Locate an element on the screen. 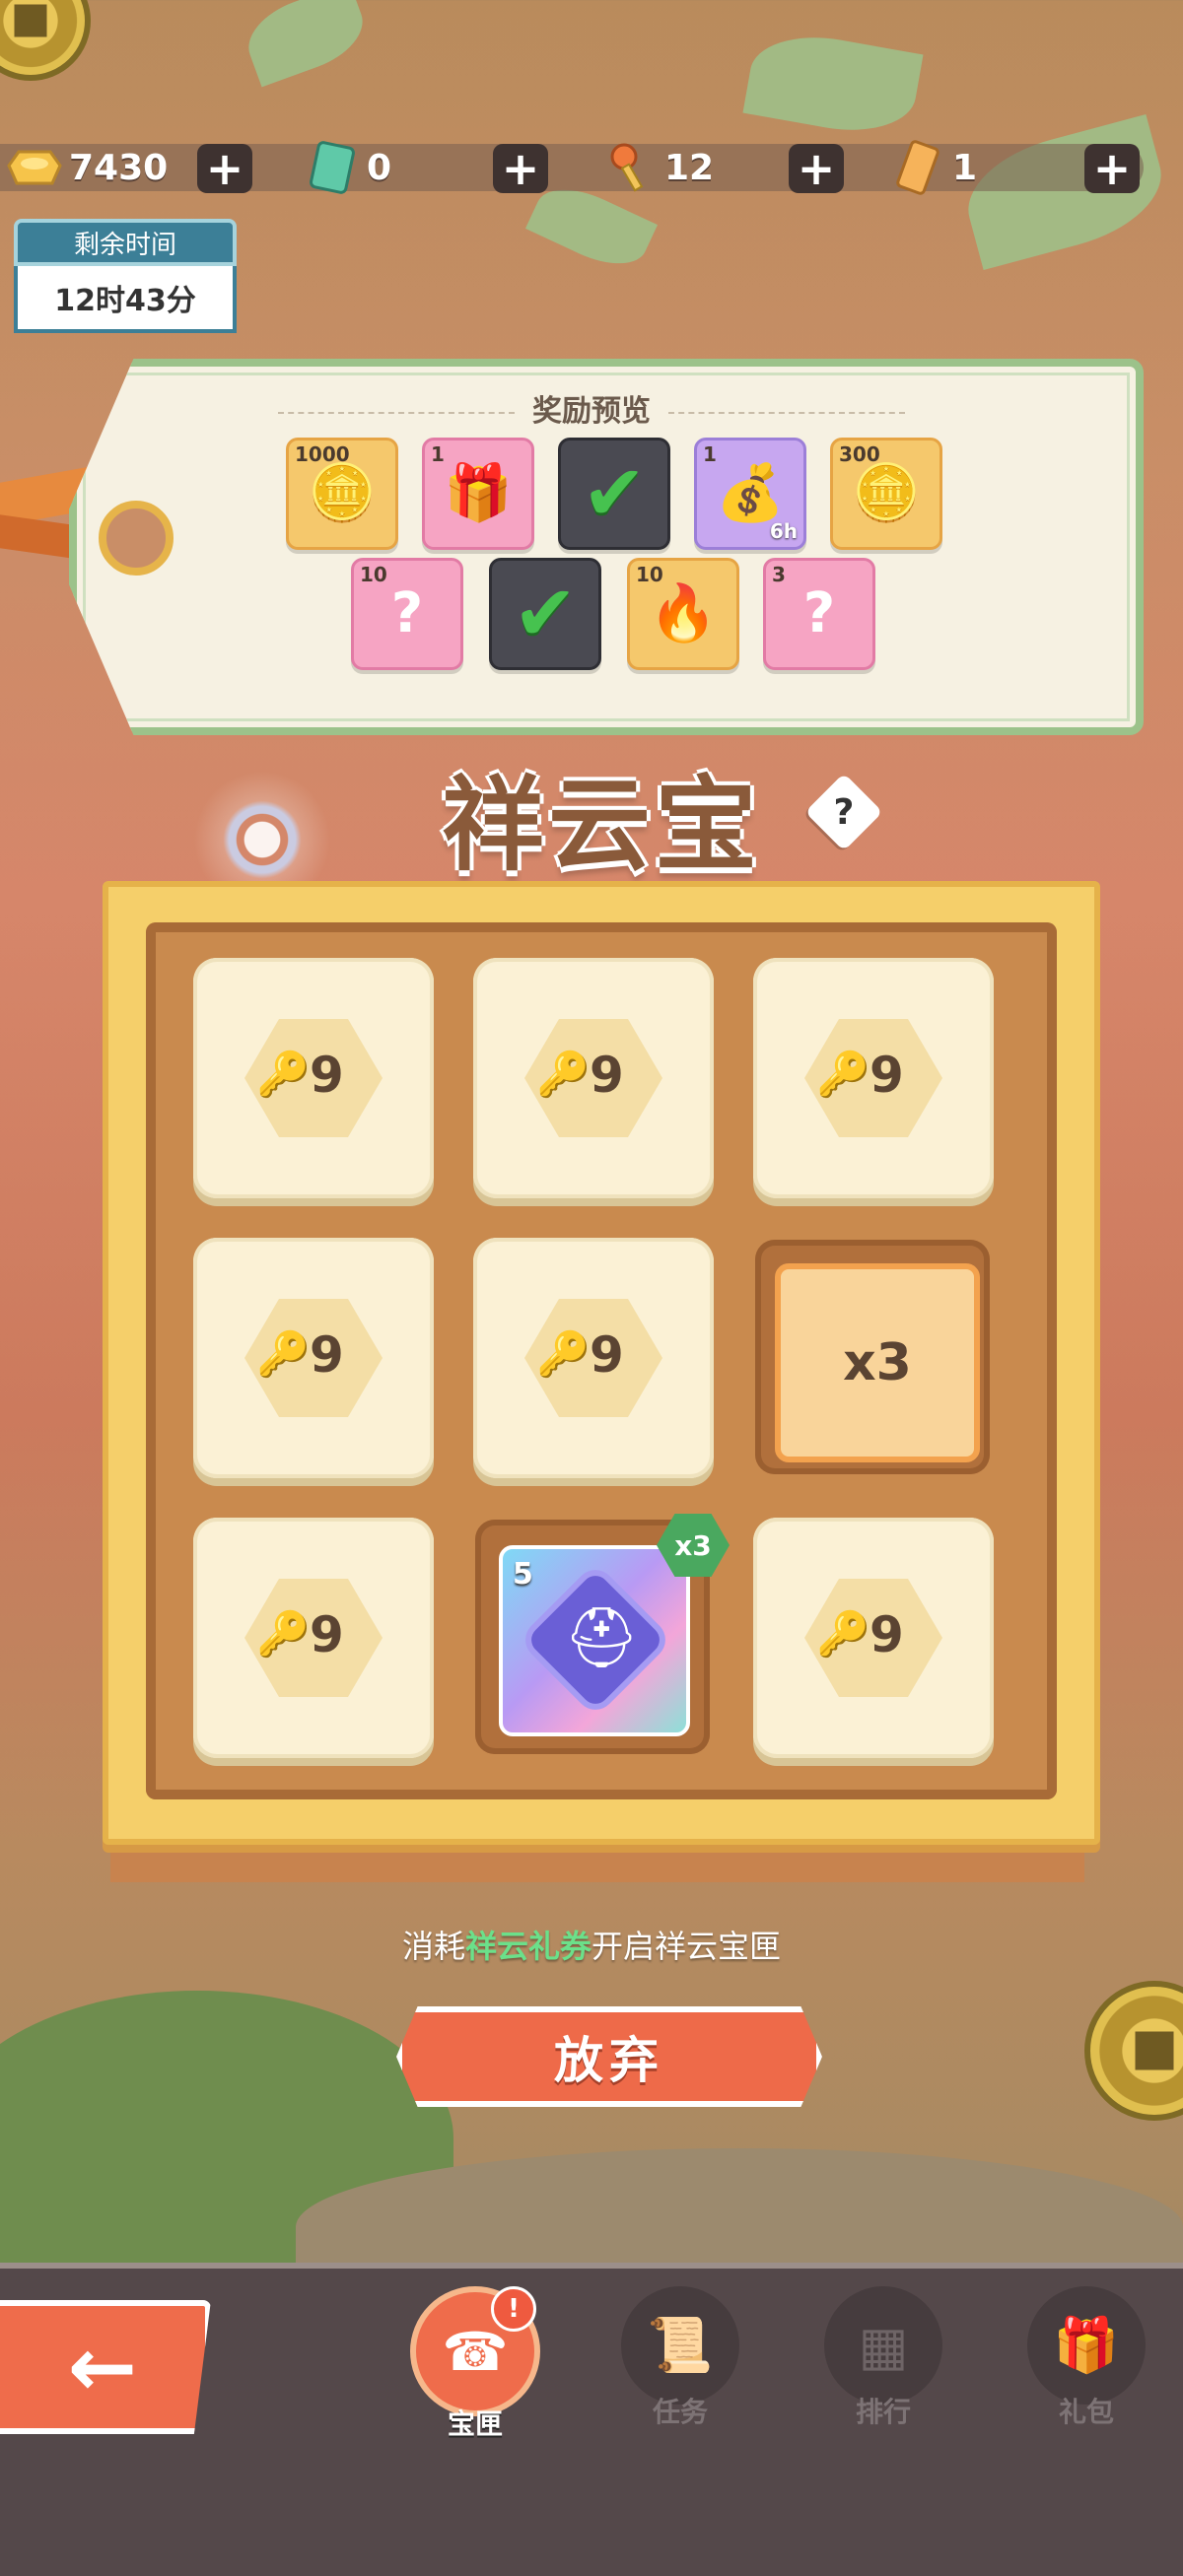  add-key-button: + is located at coordinates (816, 168).